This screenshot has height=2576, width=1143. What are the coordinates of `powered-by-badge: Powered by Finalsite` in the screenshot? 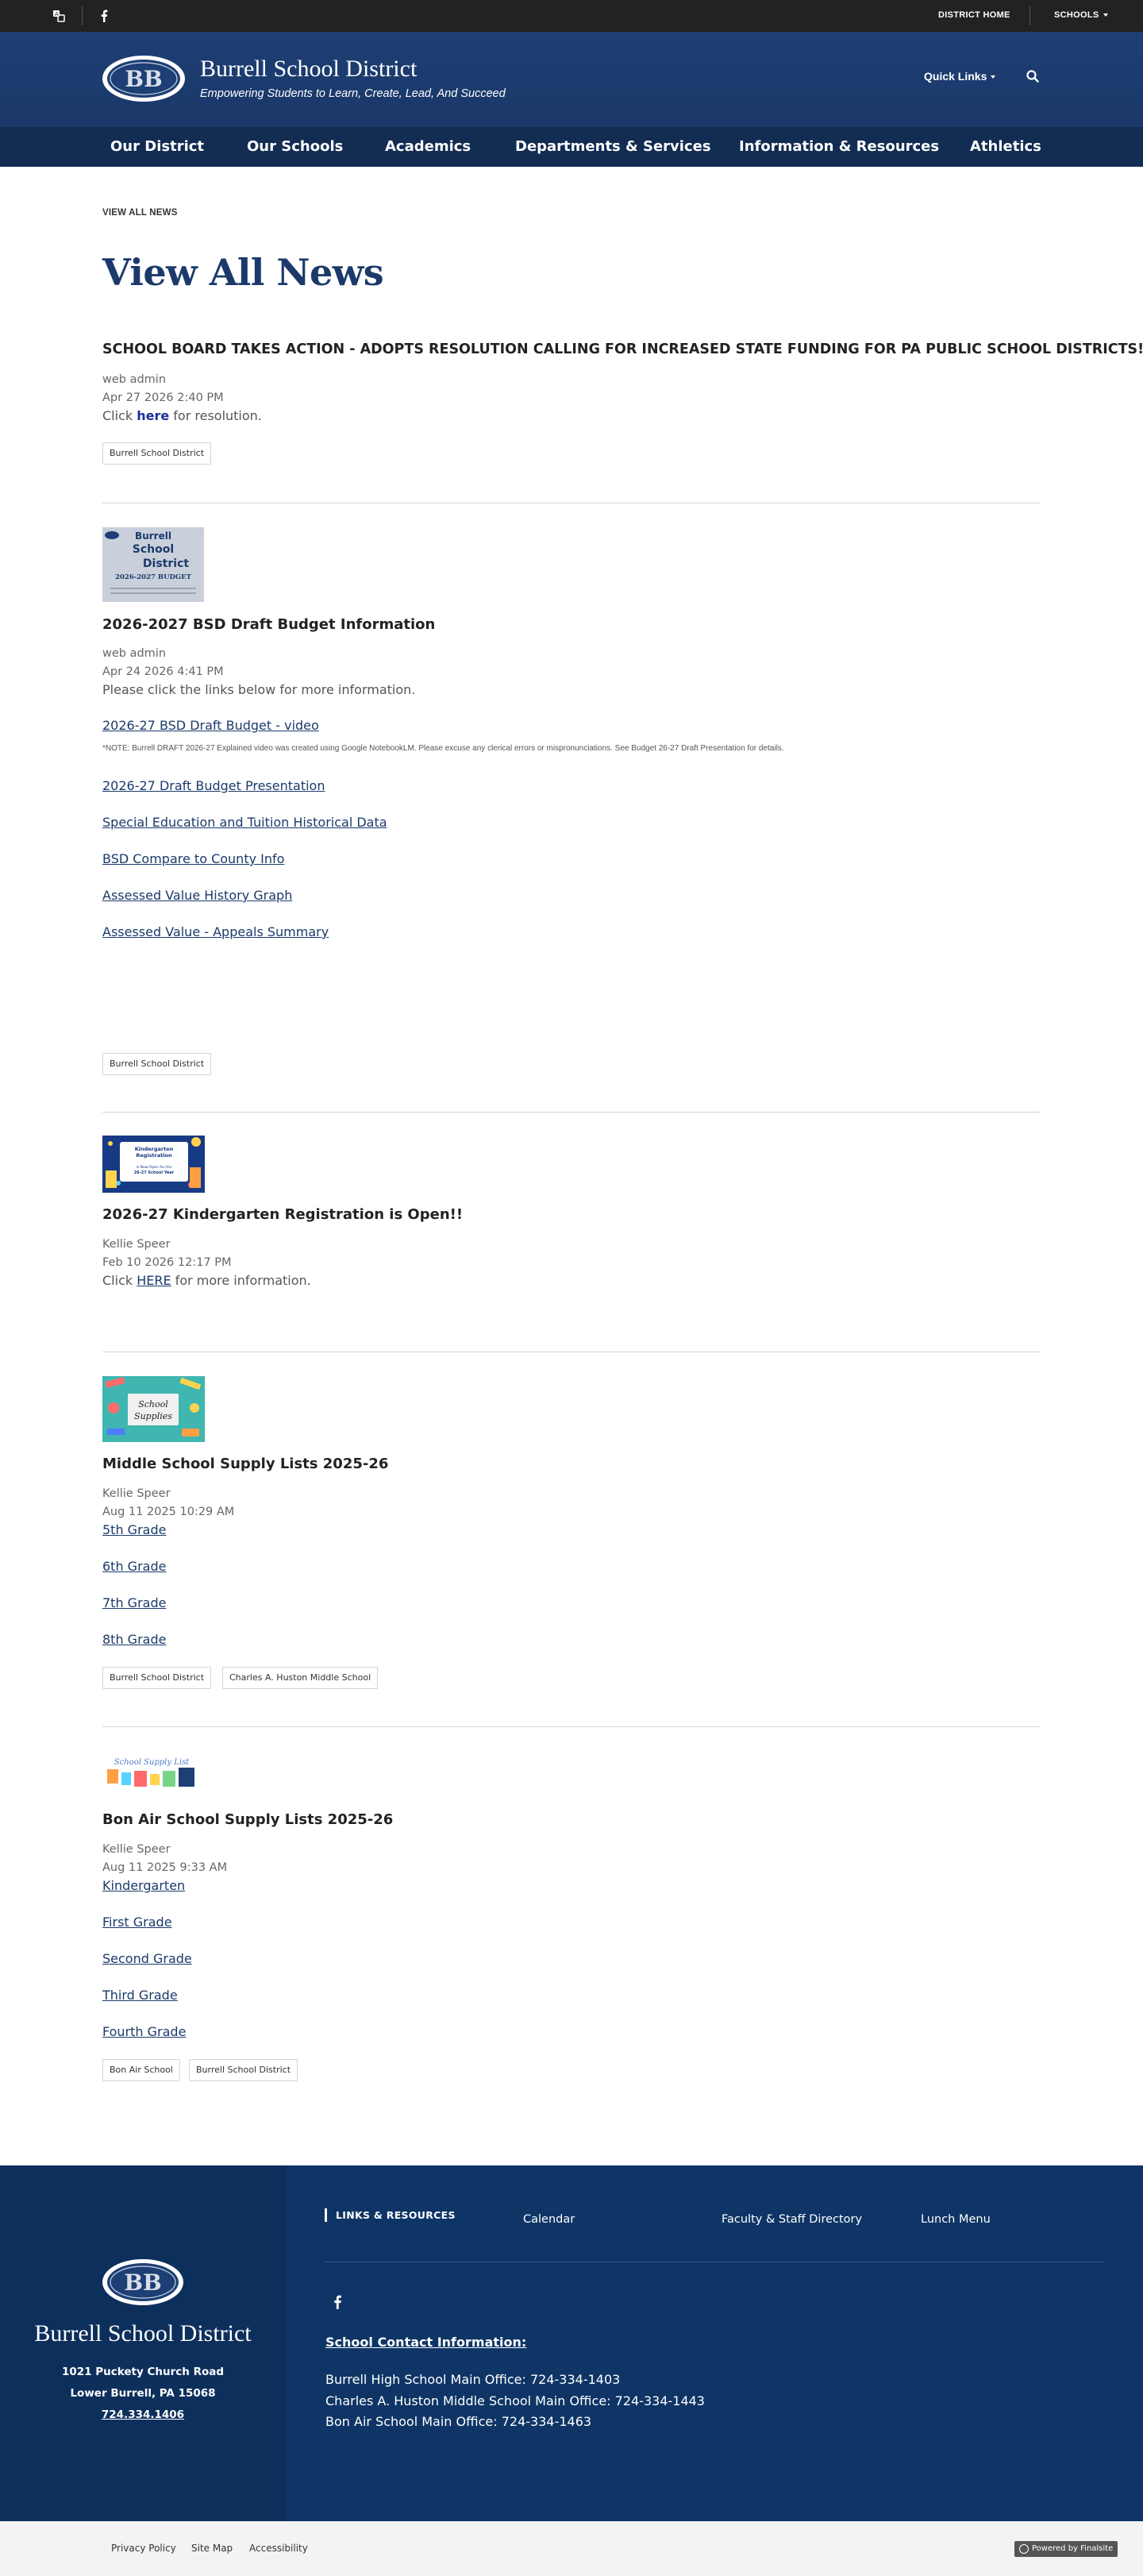 It's located at (1066, 2549).